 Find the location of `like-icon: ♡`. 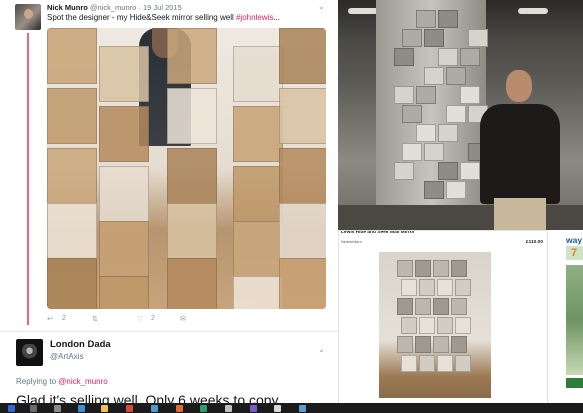

like-icon: ♡ is located at coordinates (140, 319).